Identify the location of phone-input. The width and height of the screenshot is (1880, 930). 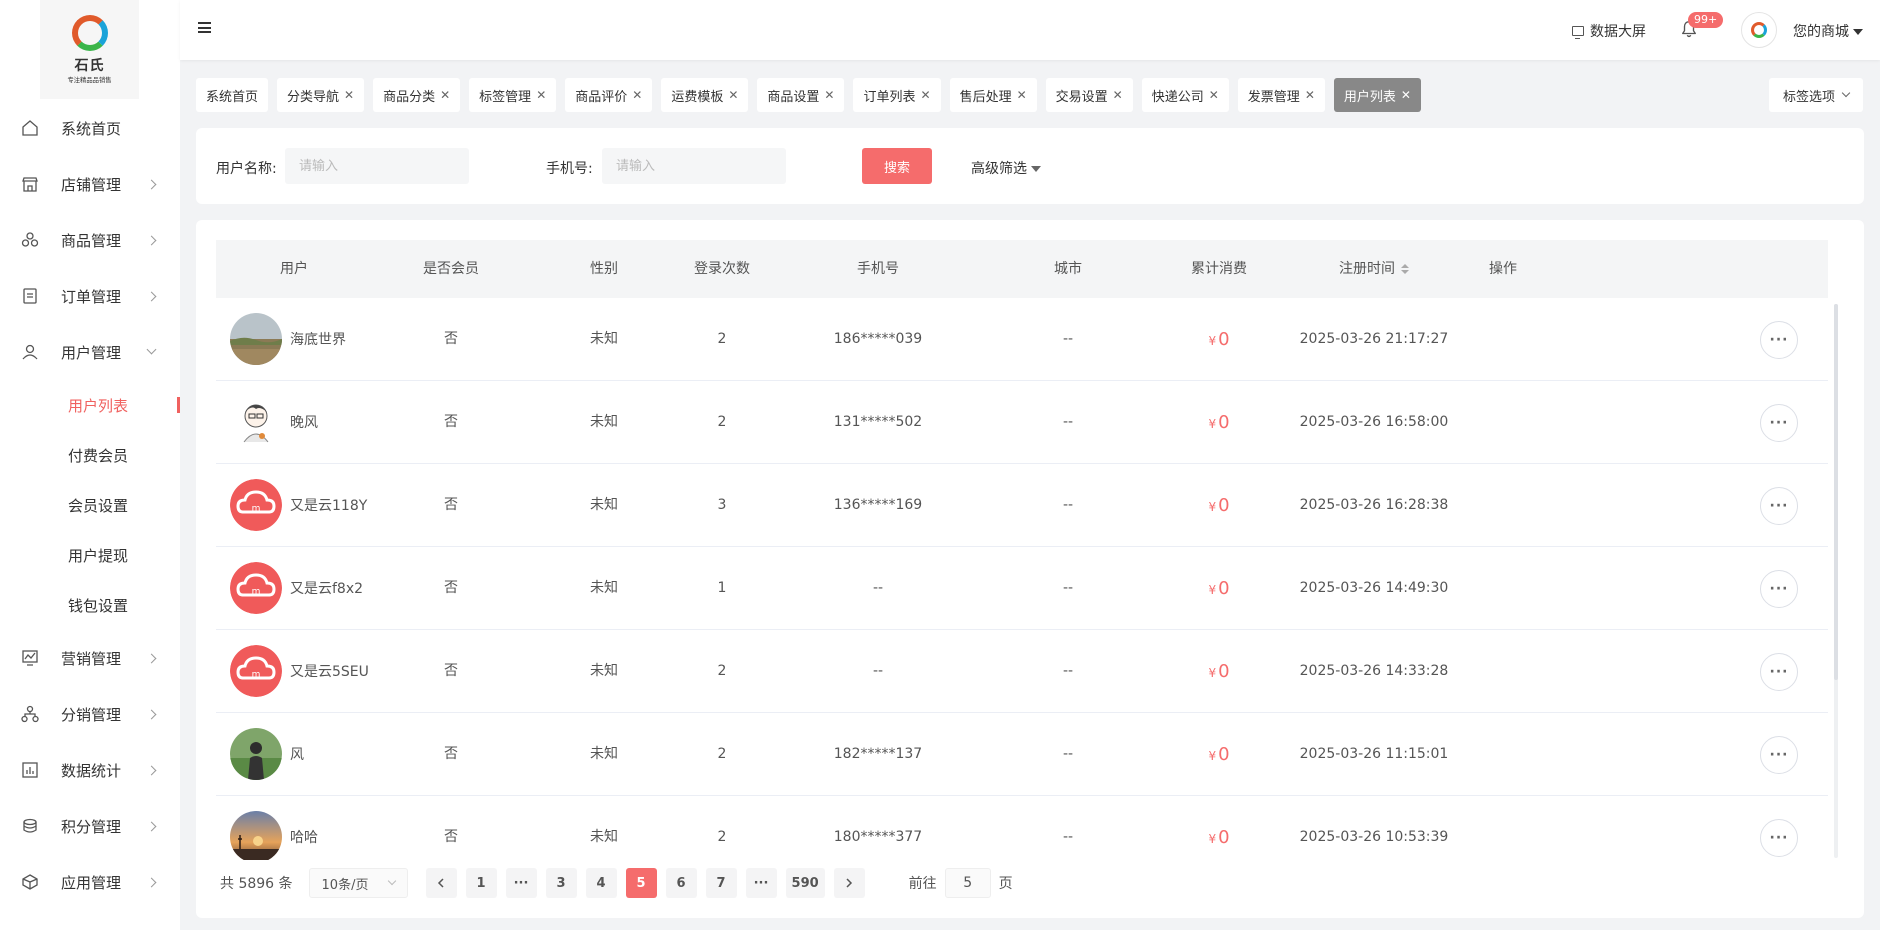
(694, 166).